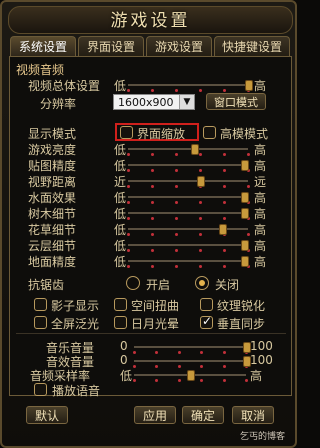 Image resolution: width=320 pixels, height=448 pixels. I want to click on antialias-label: 抗锯齿, so click(46, 285).